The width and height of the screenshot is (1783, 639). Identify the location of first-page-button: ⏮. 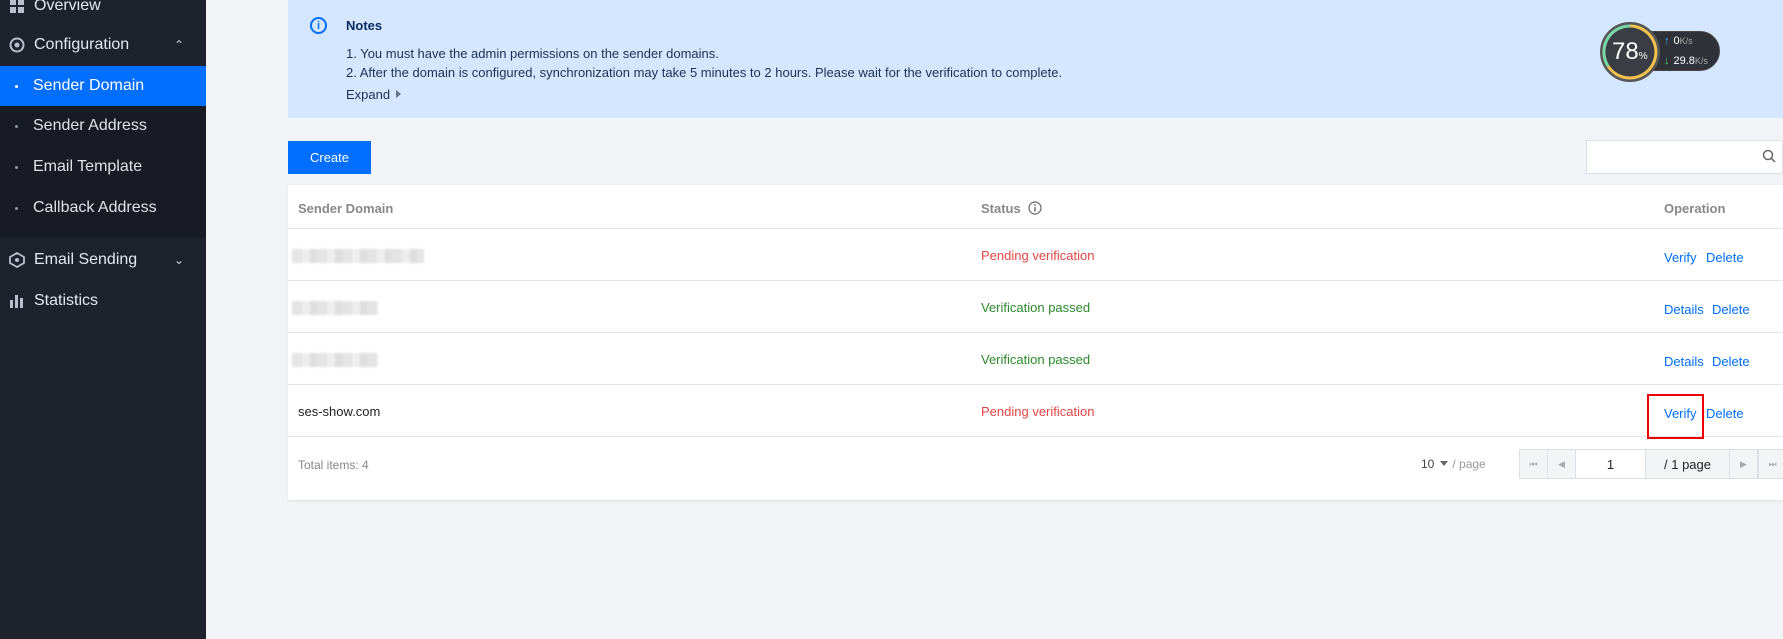
(1534, 464).